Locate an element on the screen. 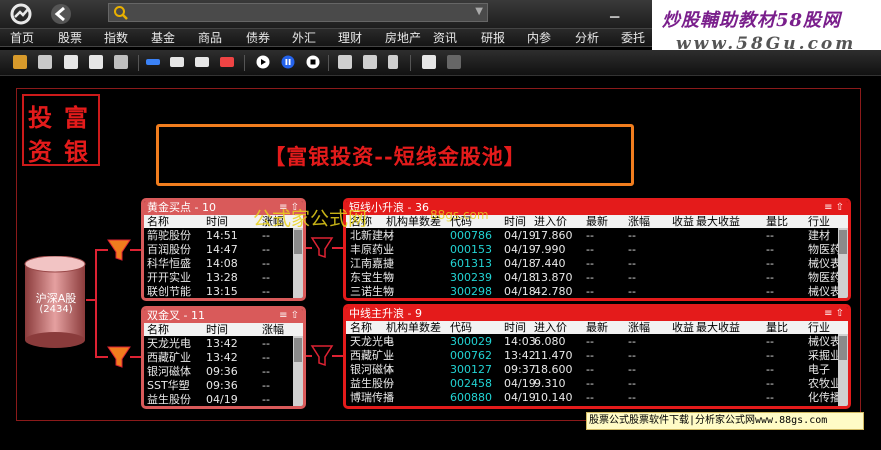 The height and width of the screenshot is (450, 881). table-row: 百润股份 14:47 -- is located at coordinates (218, 250).